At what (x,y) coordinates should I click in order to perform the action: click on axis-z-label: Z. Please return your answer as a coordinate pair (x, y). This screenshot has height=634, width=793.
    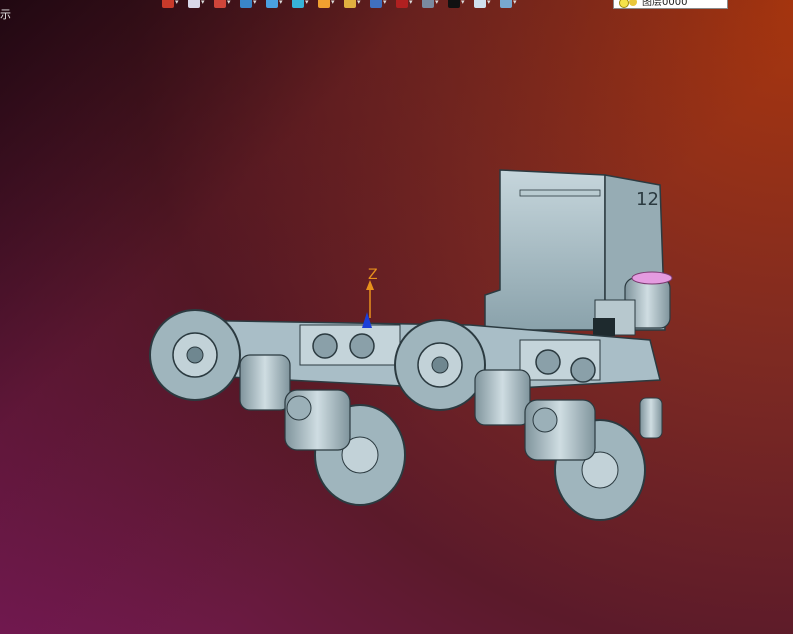
    Looking at the image, I should click on (373, 275).